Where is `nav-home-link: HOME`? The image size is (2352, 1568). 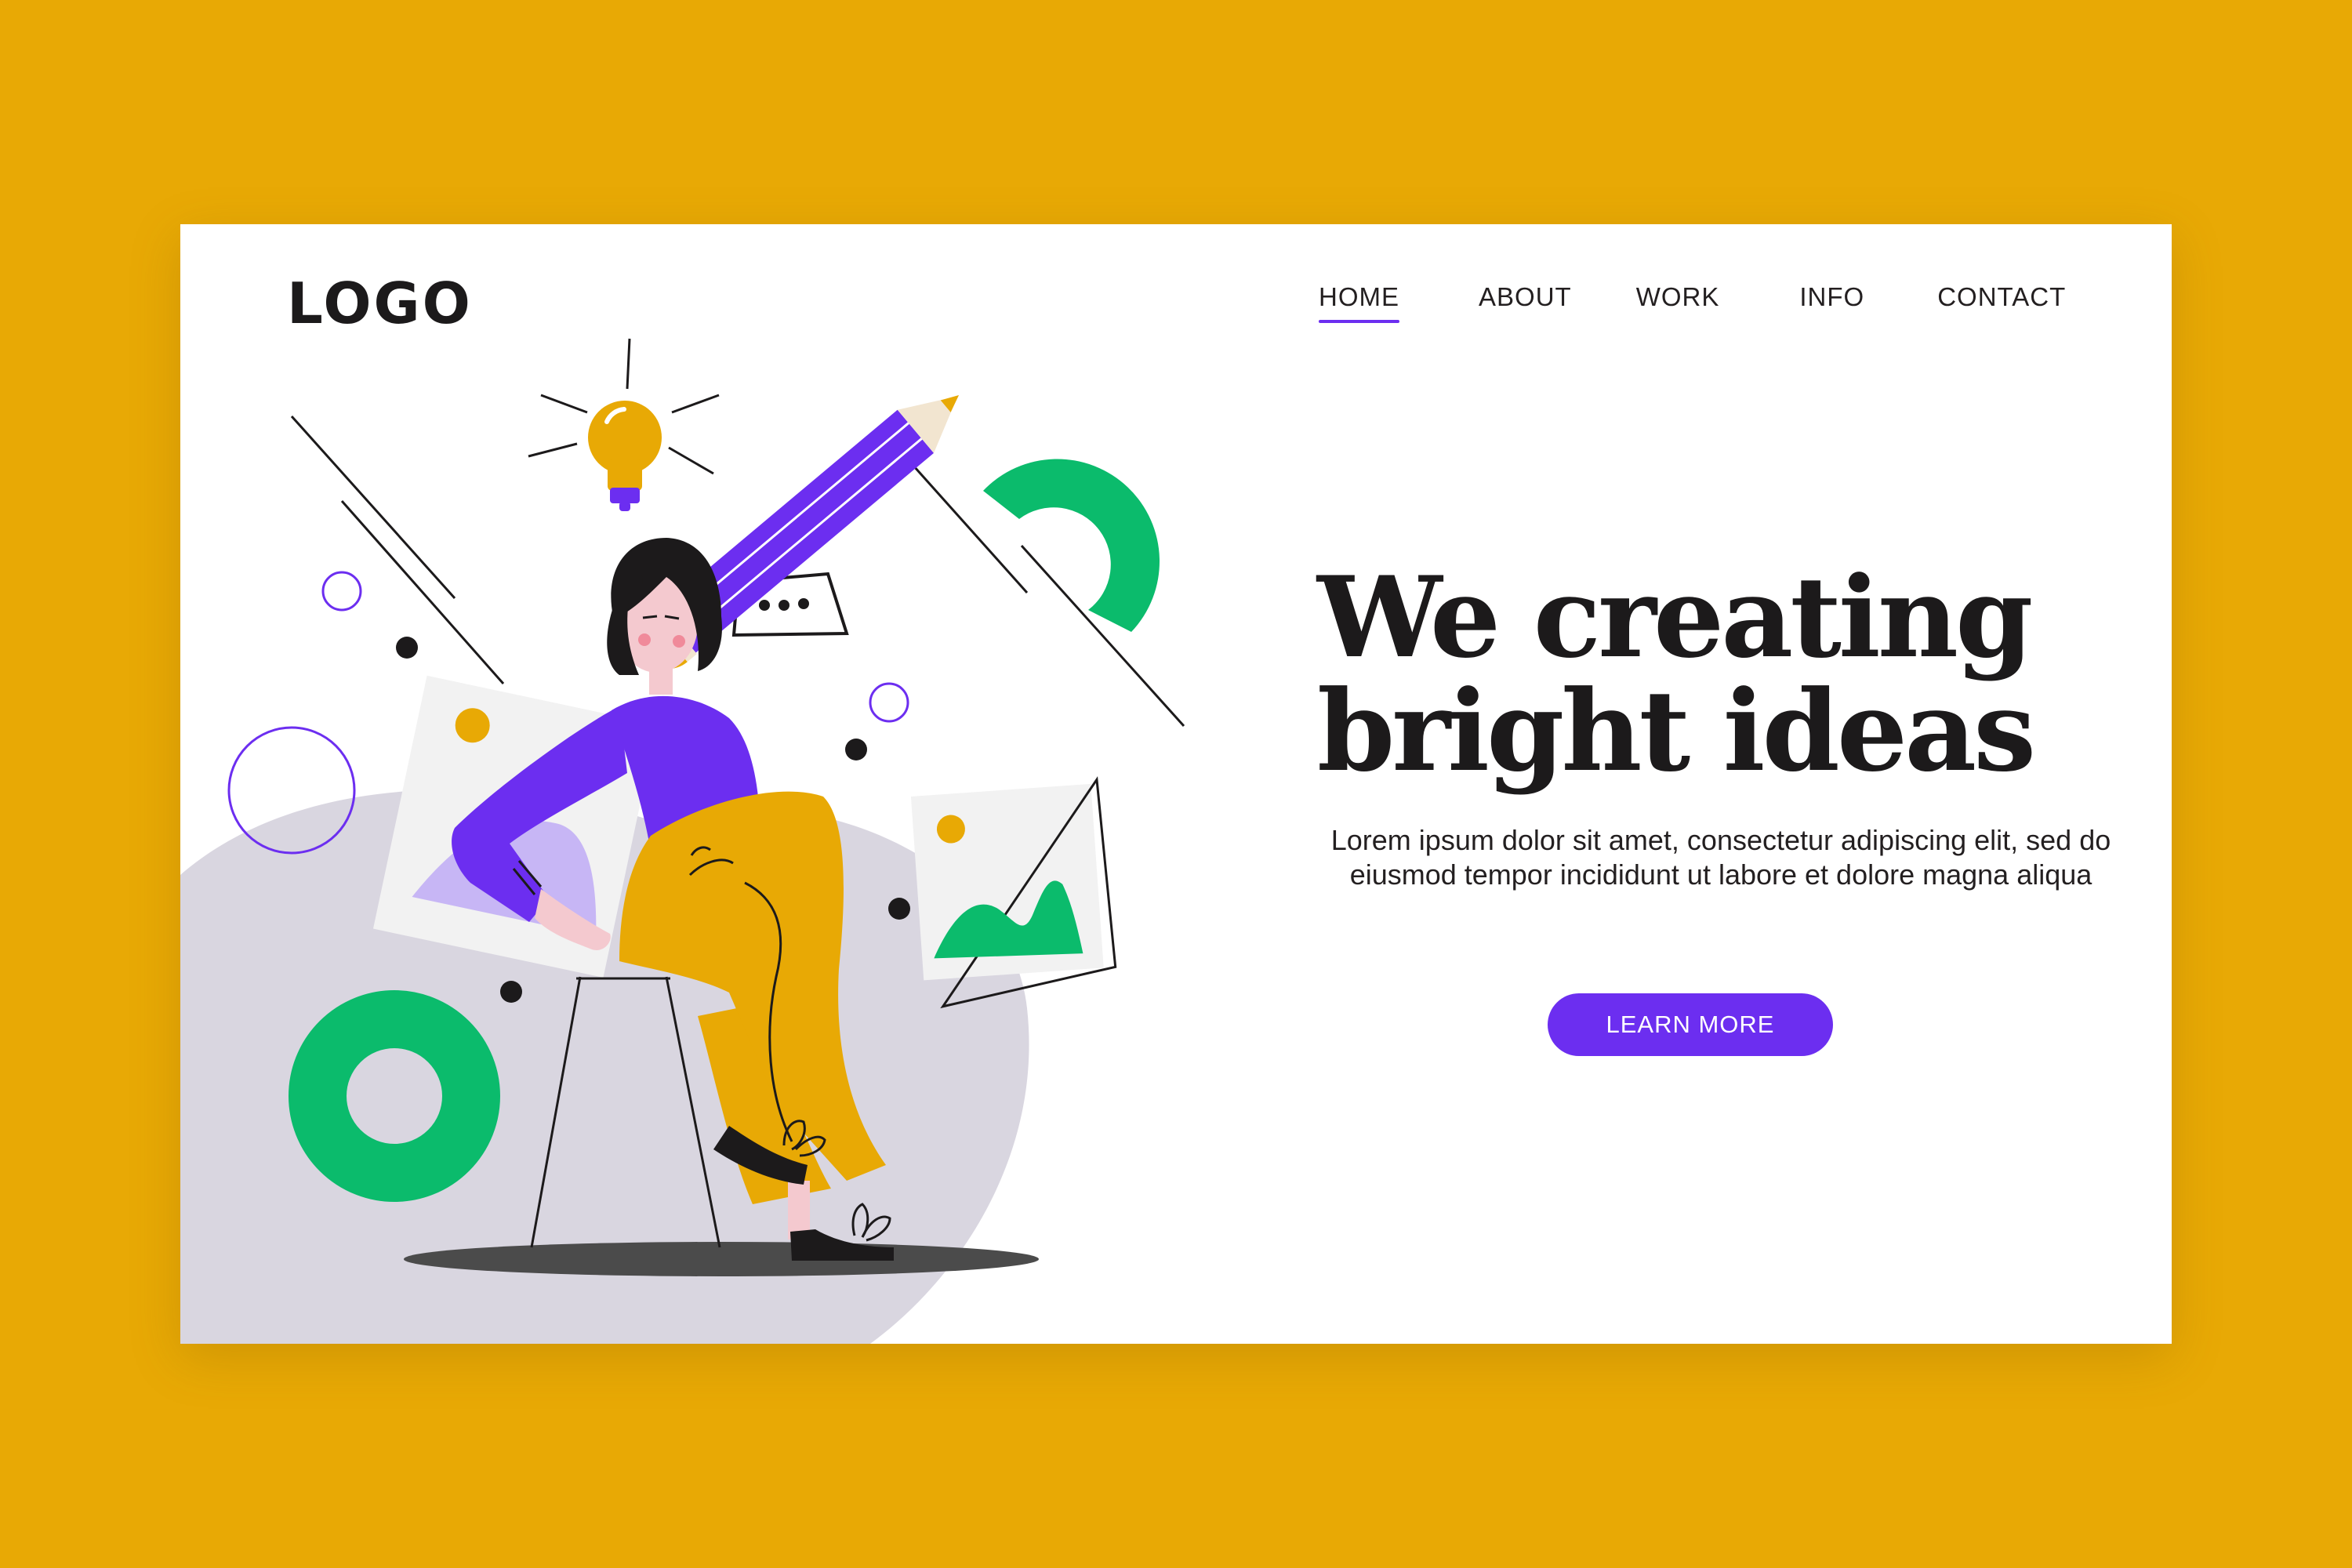
nav-home-link: HOME is located at coordinates (1359, 302).